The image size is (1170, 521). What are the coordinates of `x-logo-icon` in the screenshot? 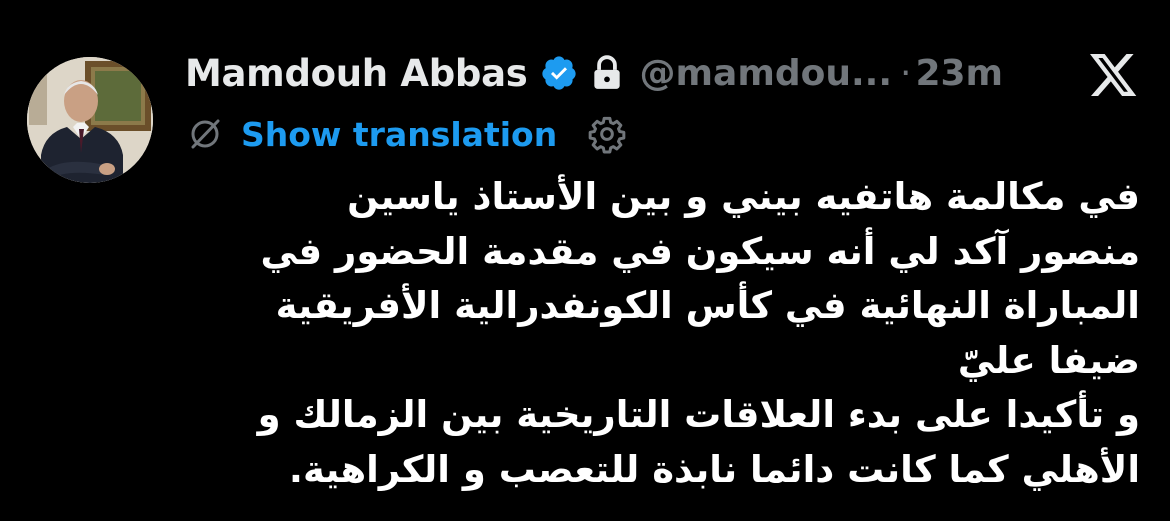 It's located at (1114, 76).